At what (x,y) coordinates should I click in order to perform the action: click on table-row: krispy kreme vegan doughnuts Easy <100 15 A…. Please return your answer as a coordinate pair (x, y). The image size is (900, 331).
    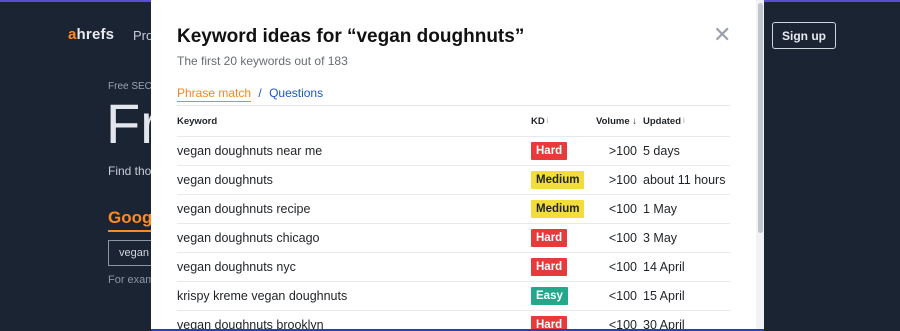
    Looking at the image, I should click on (453, 295).